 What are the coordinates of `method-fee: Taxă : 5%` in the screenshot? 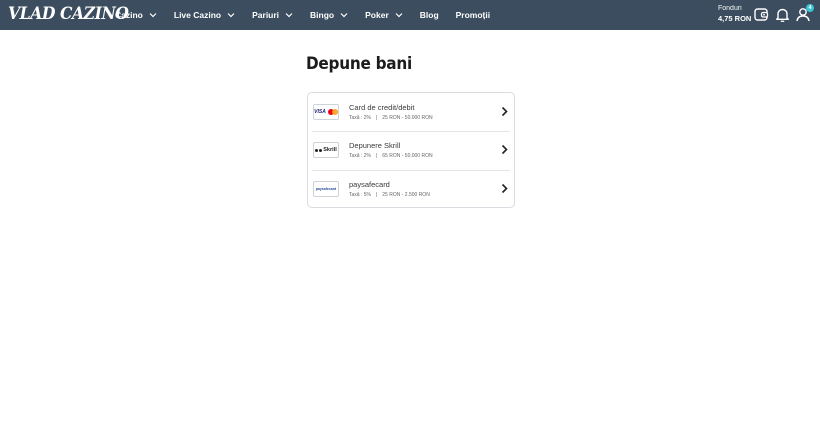 It's located at (360, 195).